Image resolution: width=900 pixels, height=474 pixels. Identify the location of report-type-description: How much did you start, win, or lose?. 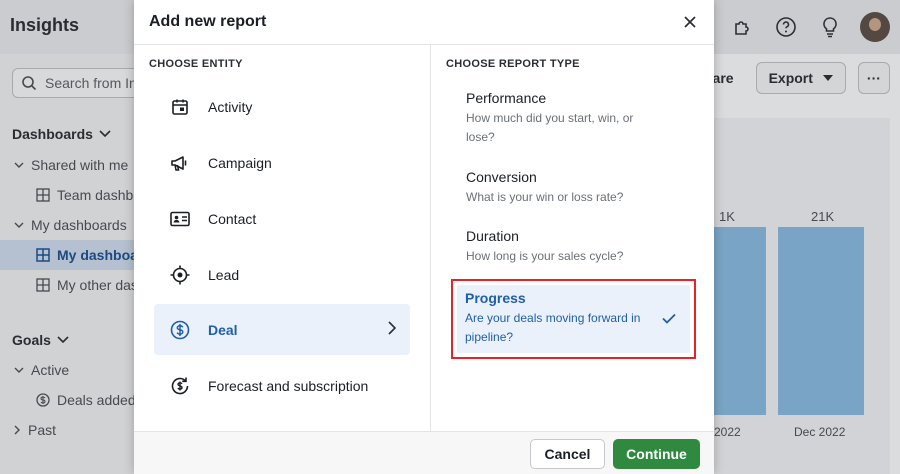
(550, 127).